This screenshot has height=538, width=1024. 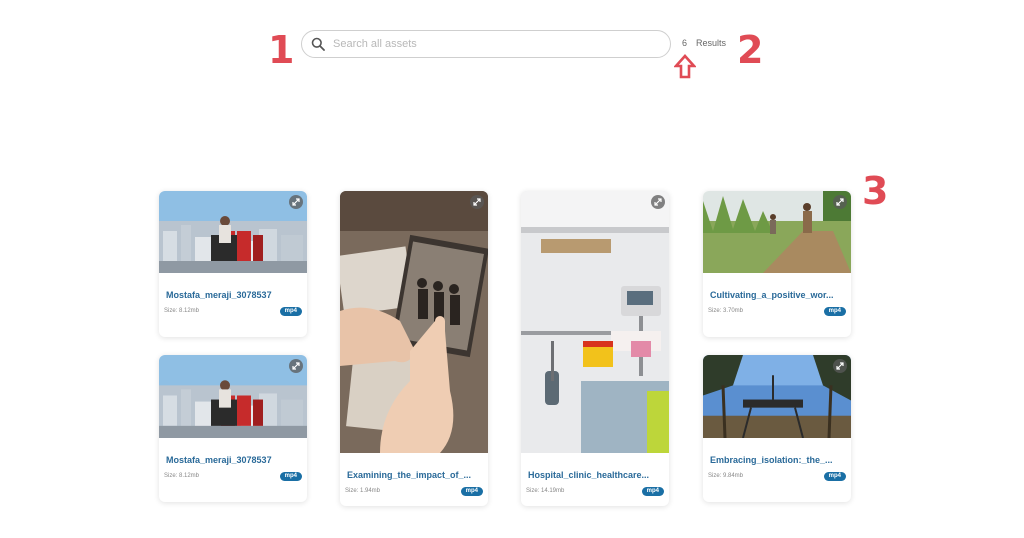 I want to click on result-label: Results, so click(x=711, y=43).